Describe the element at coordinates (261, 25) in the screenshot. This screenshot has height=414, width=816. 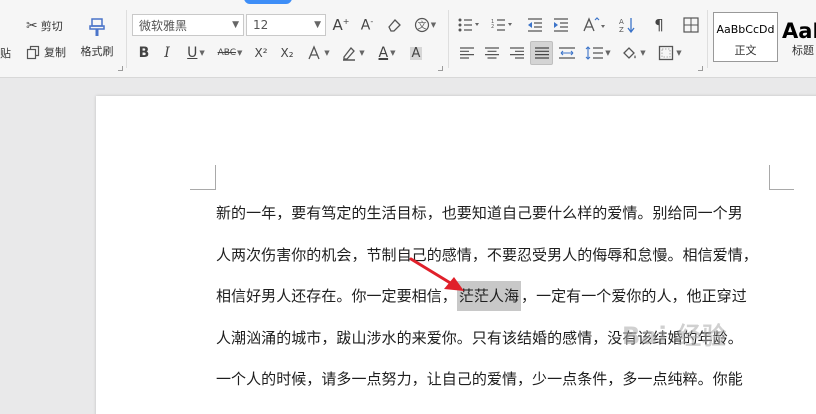
I see `font-size-value: 12` at that location.